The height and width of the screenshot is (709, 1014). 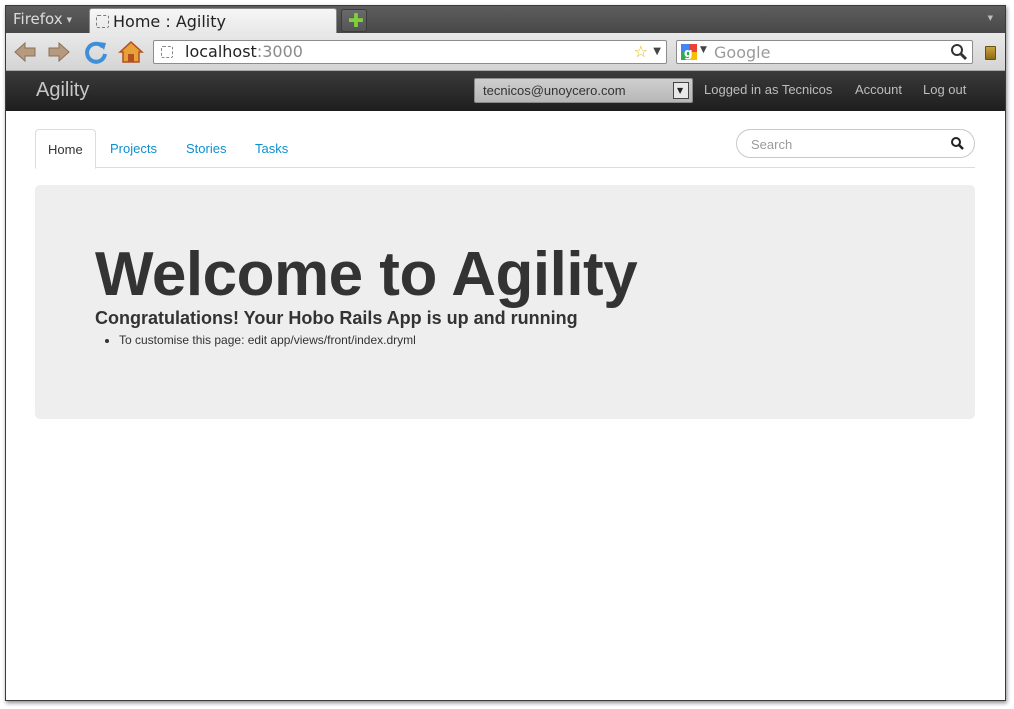 What do you see at coordinates (990, 53) in the screenshot?
I see `bookmarks-icon` at bounding box center [990, 53].